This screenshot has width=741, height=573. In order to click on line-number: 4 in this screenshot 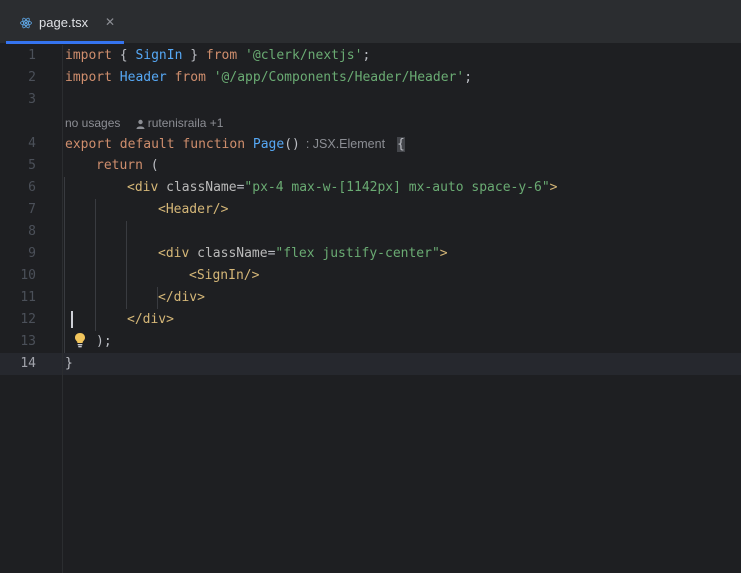, I will do `click(32, 143)`.